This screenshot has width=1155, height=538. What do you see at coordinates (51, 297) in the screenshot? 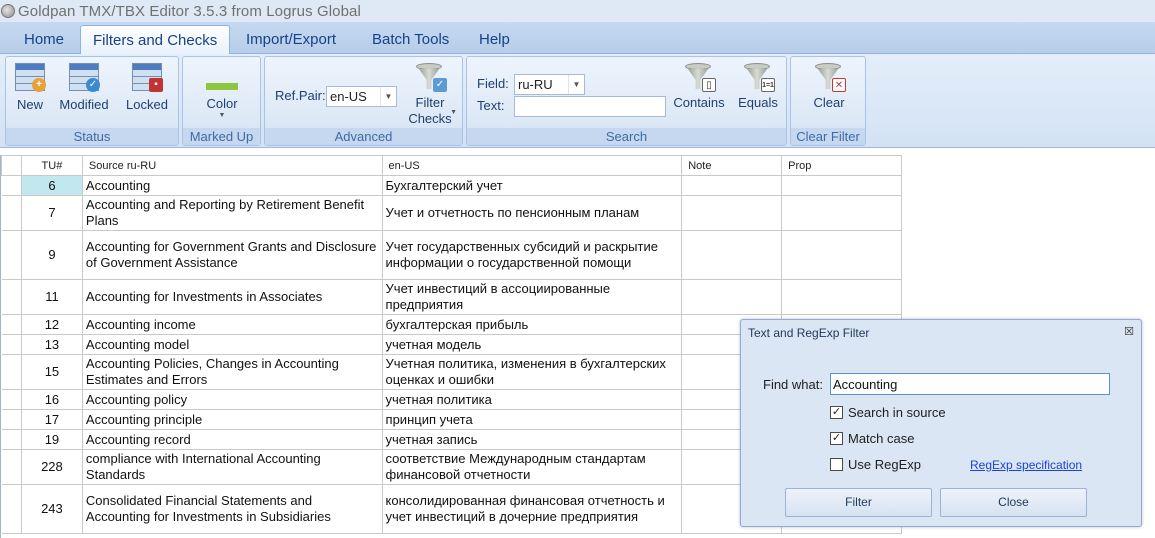
I see `tu-cell: 11` at bounding box center [51, 297].